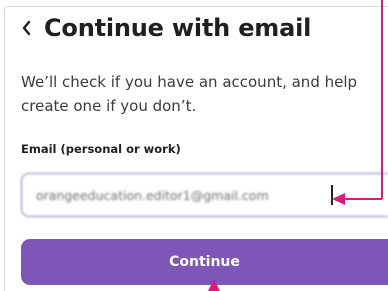 This screenshot has width=388, height=291. I want to click on dialog-header: Continue with email, so click(164, 28).